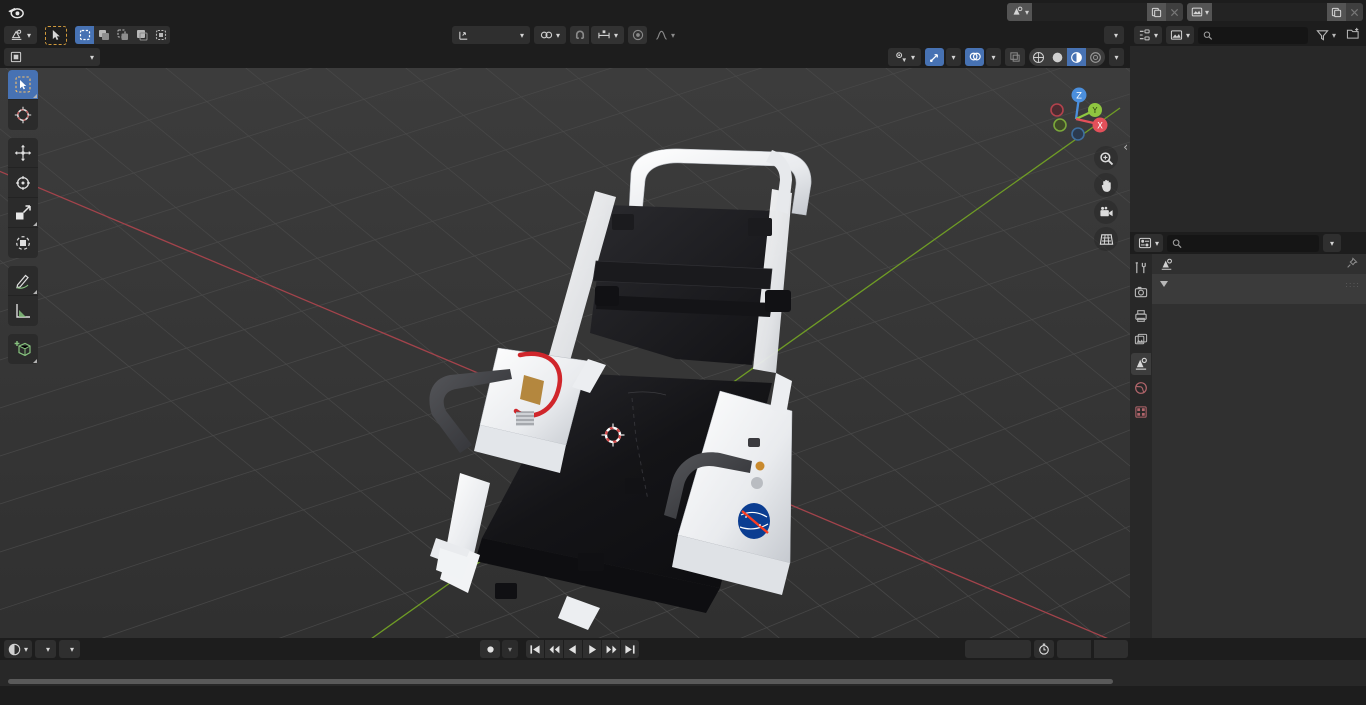 The width and height of the screenshot is (1366, 705). Describe the element at coordinates (15, 12) in the screenshot. I see `blender-logo-icon` at that location.